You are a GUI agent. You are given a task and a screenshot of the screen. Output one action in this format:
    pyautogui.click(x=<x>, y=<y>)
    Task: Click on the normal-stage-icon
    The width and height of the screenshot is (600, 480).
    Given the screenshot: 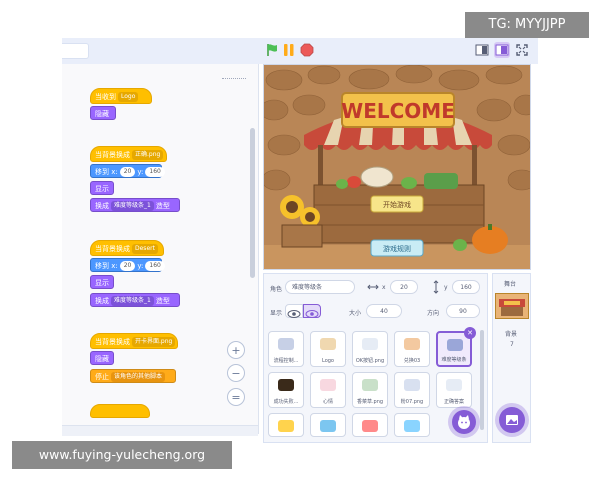 What is the action you would take?
    pyautogui.click(x=502, y=50)
    